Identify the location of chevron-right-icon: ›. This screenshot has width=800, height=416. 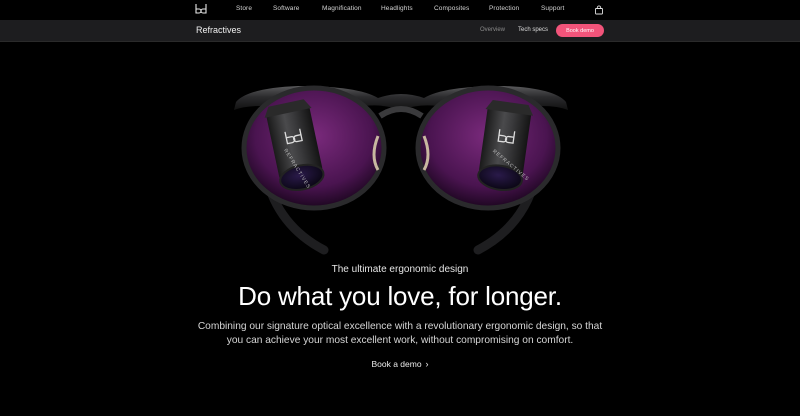
(427, 364).